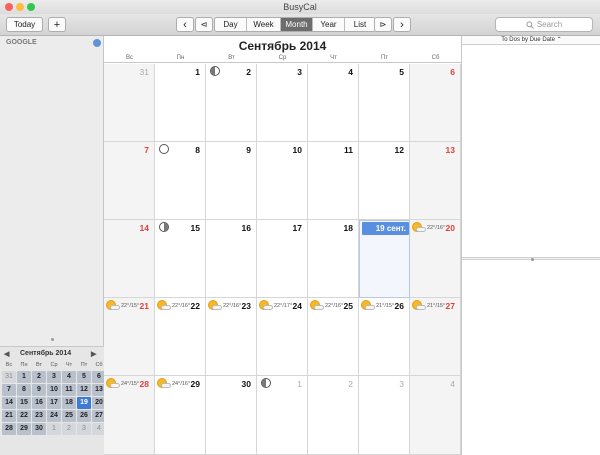  I want to click on add-event-button: +, so click(57, 24).